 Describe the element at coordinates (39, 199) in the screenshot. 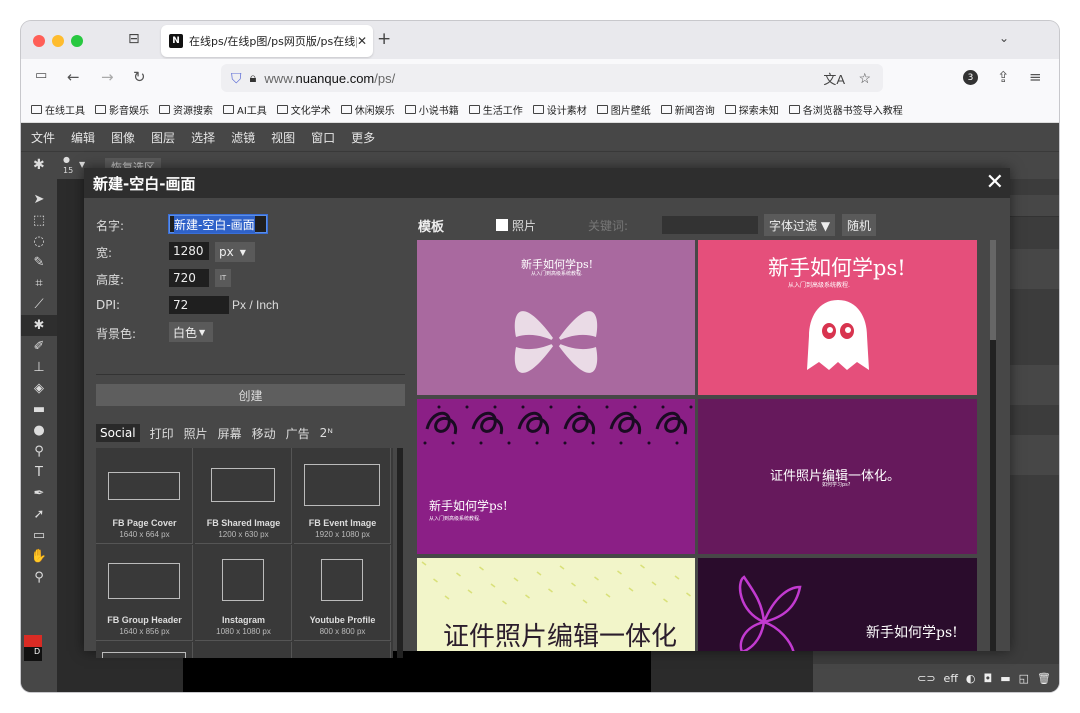

I see `move-tool-icon: ➤` at that location.